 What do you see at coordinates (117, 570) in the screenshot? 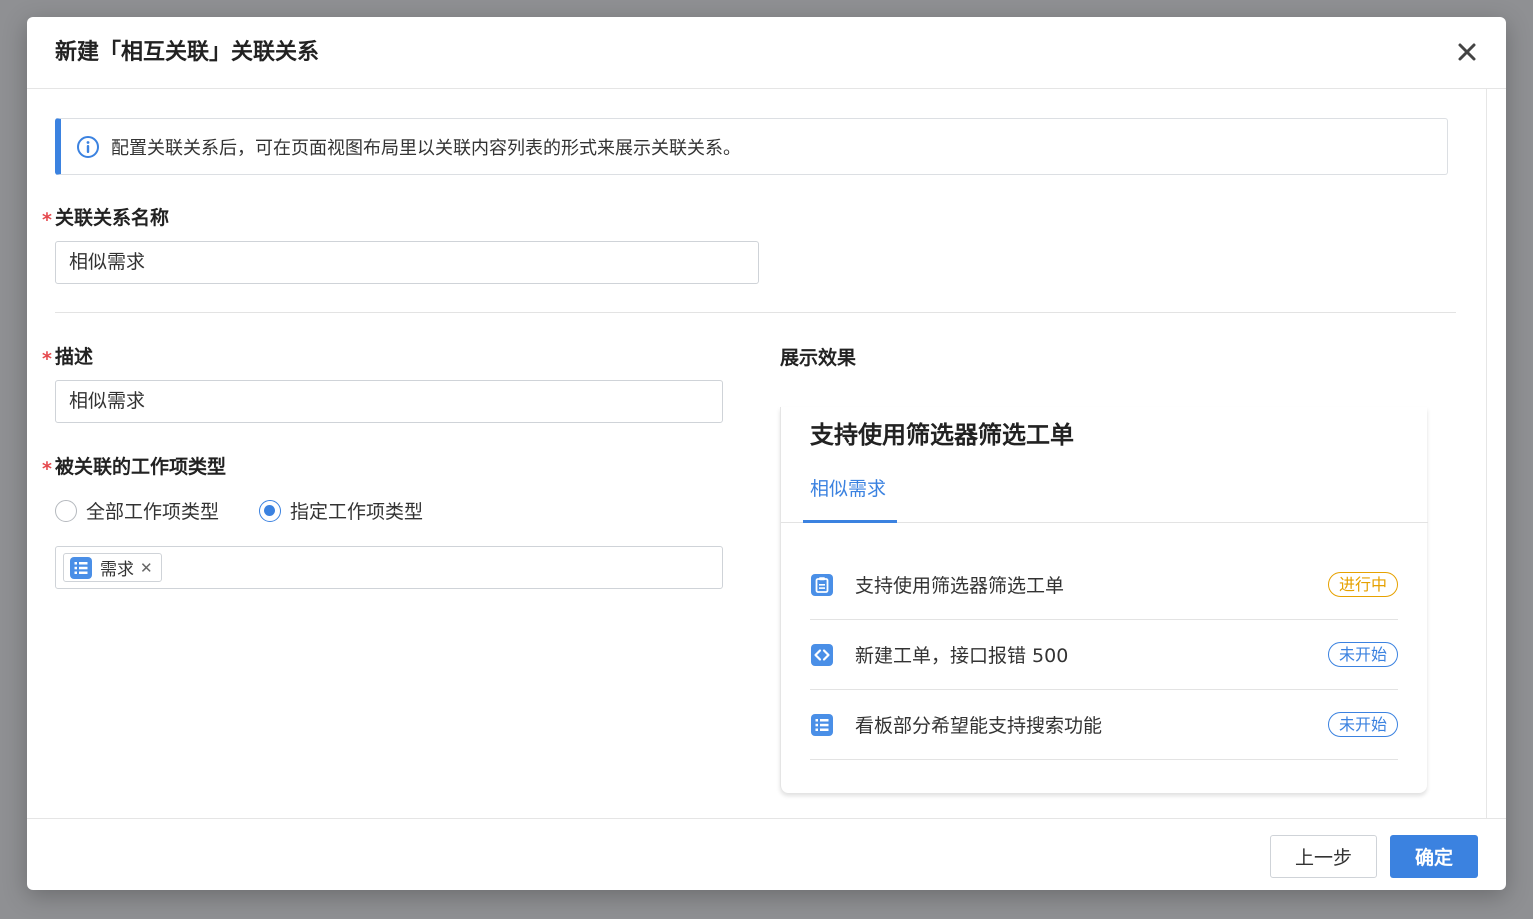
I see `tag-label: 需求` at bounding box center [117, 570].